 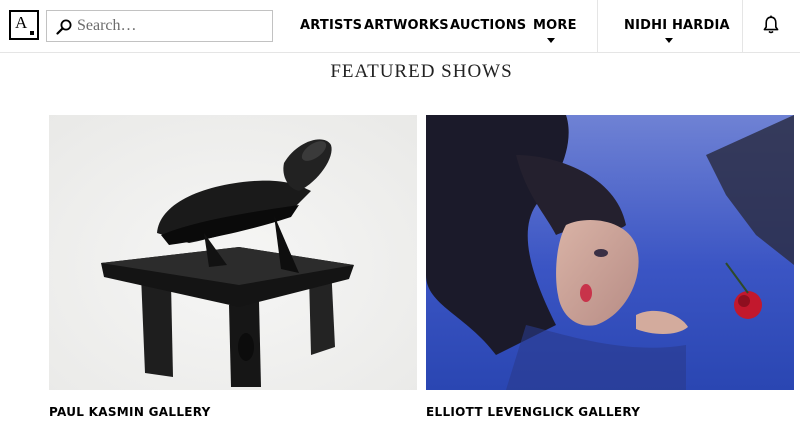 What do you see at coordinates (32, 33) in the screenshot?
I see `logo-dot` at bounding box center [32, 33].